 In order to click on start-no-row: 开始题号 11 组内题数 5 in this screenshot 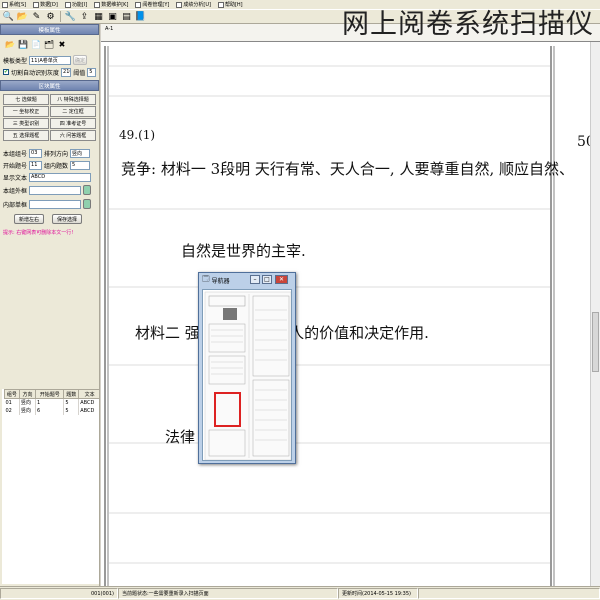, I will do `click(49, 165)`.